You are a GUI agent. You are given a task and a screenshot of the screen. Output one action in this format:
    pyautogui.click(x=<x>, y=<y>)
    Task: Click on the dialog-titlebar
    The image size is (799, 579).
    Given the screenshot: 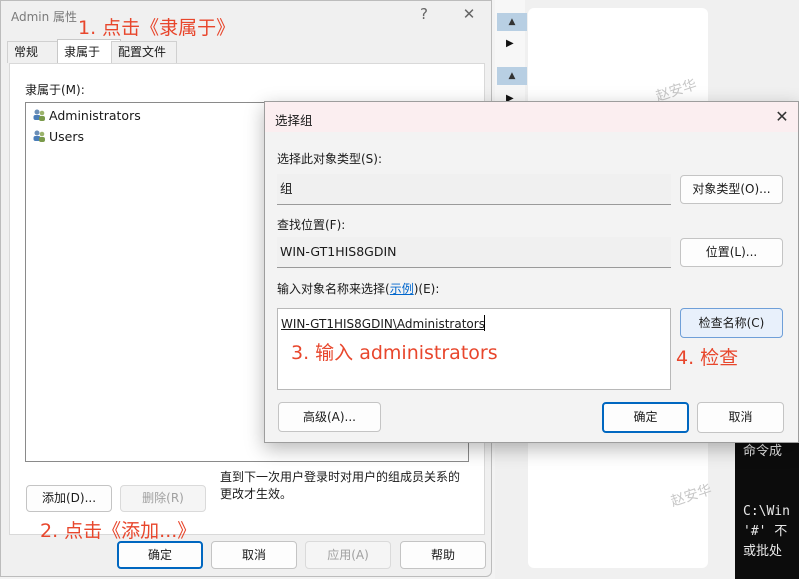 What is the action you would take?
    pyautogui.click(x=531, y=117)
    